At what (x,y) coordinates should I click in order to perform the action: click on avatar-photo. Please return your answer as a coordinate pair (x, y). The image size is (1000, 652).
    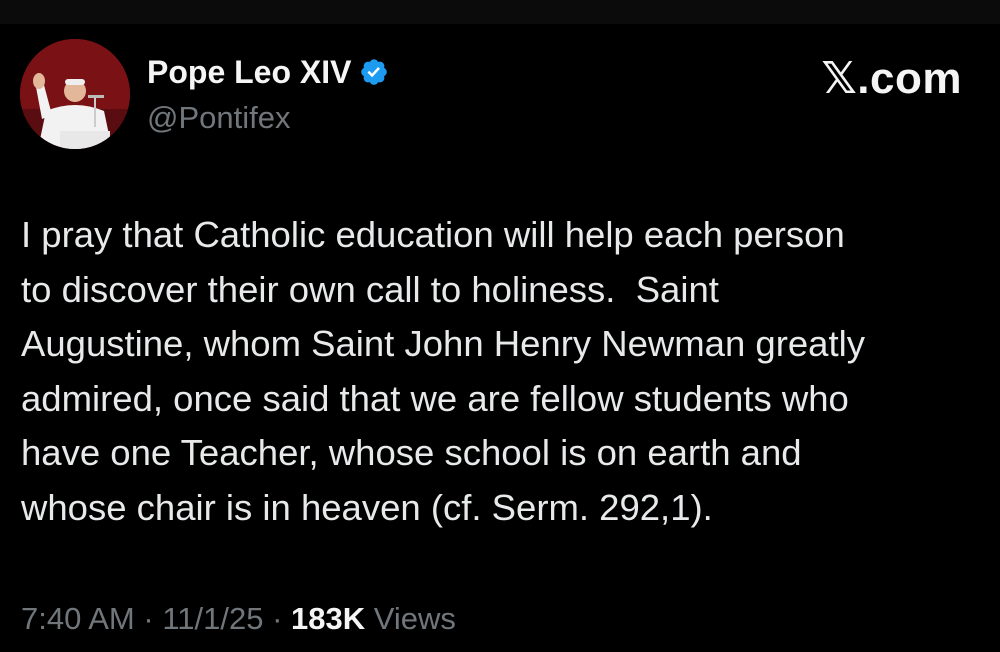
    Looking at the image, I should click on (75, 94).